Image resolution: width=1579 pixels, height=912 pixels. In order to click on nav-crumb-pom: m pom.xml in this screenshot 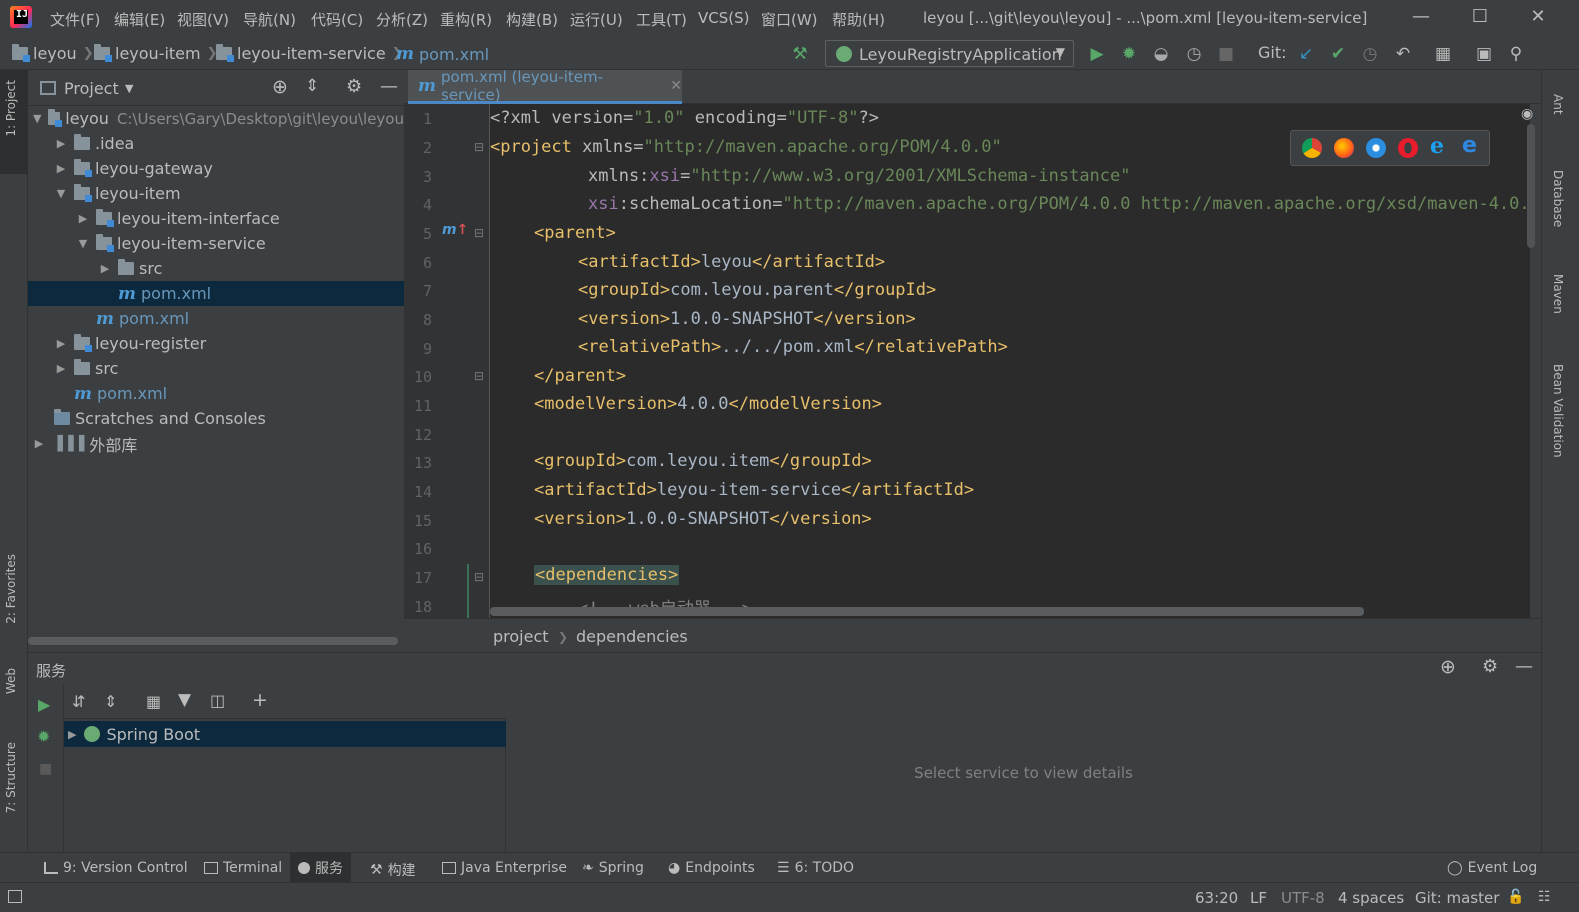, I will do `click(442, 54)`.